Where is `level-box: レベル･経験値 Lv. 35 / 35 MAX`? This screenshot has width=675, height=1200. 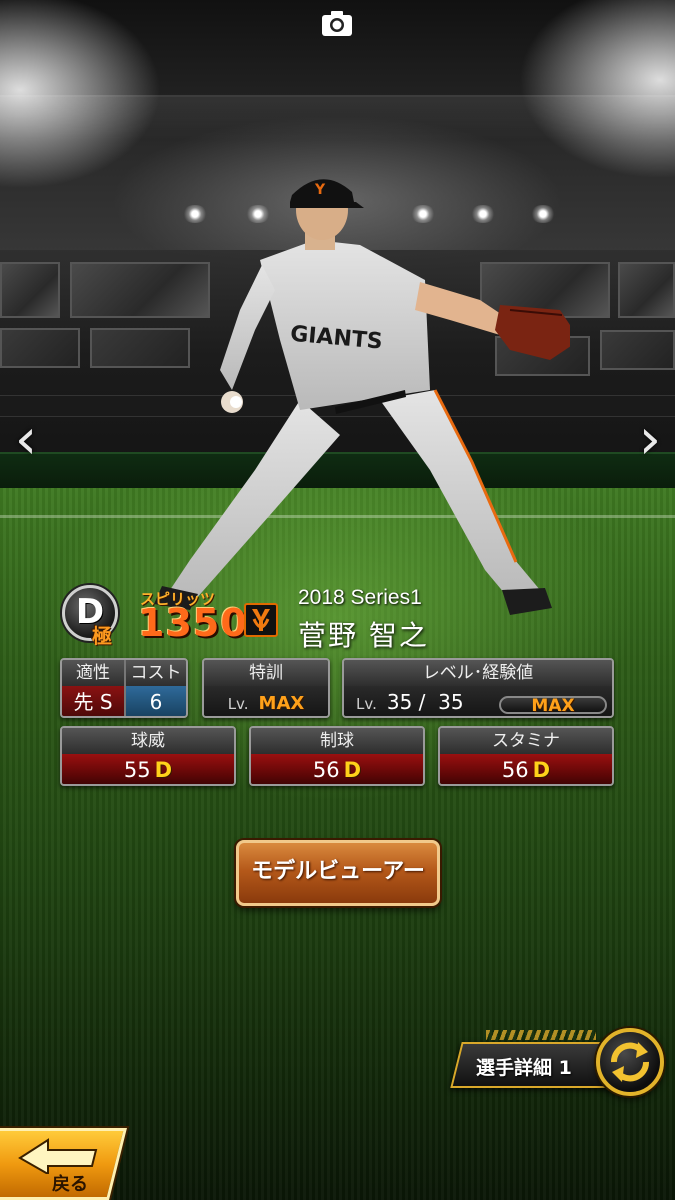 level-box: レベル･経験値 Lv. 35 / 35 MAX is located at coordinates (478, 688).